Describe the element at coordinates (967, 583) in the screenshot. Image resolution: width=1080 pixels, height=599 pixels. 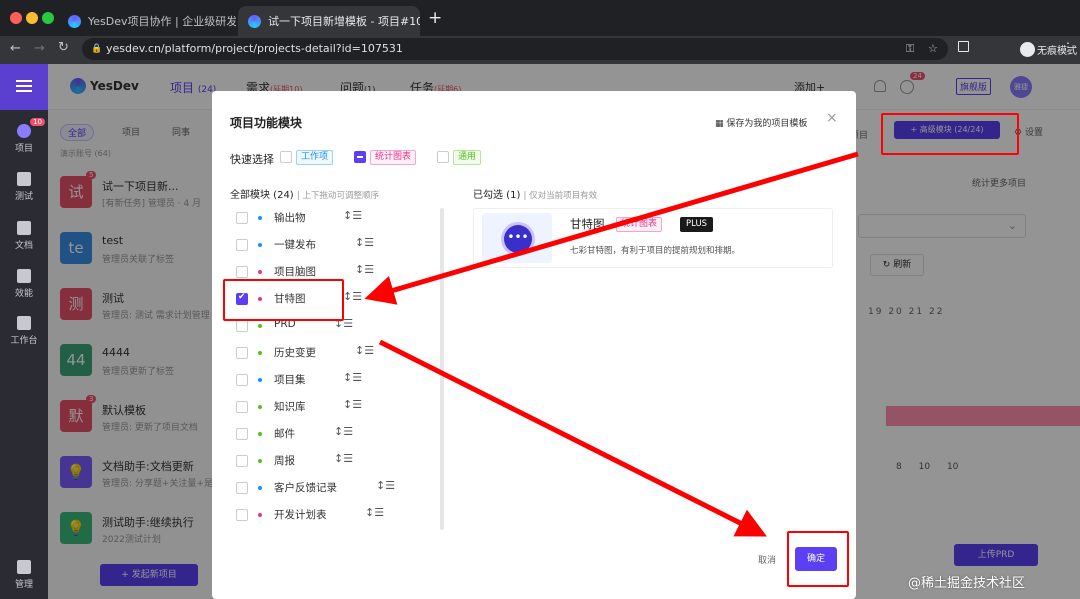
I see `watermark: @稀土掘金技术社区` at that location.